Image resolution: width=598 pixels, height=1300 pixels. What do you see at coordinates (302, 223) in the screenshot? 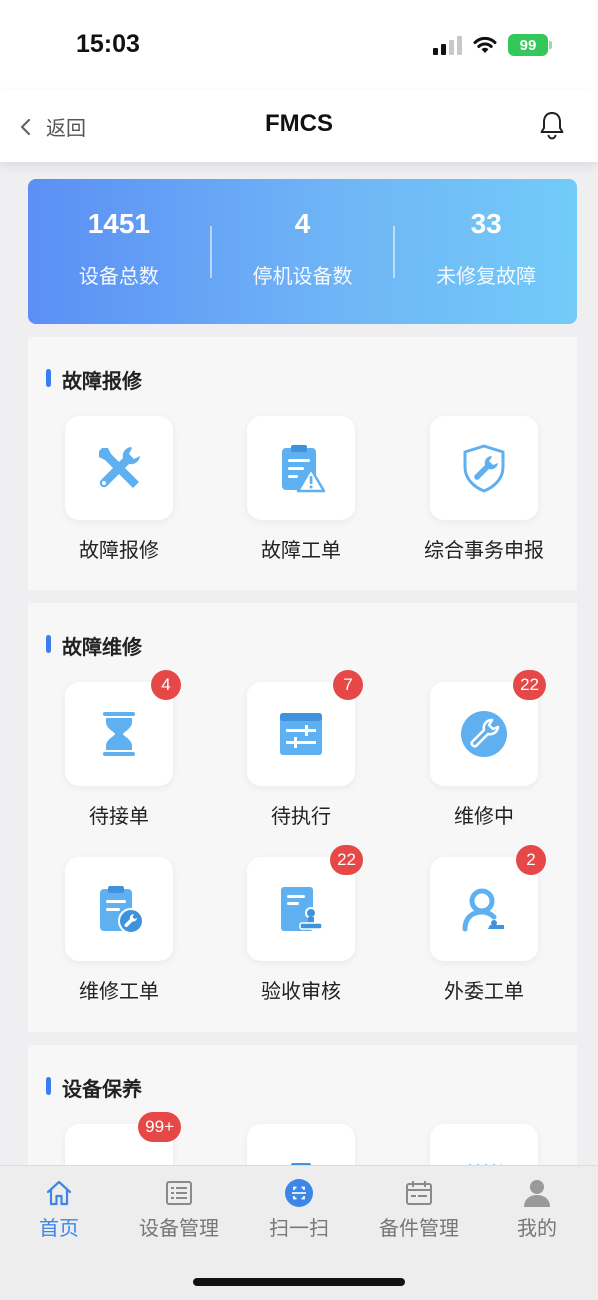
I see `stat-value: 4` at bounding box center [302, 223].